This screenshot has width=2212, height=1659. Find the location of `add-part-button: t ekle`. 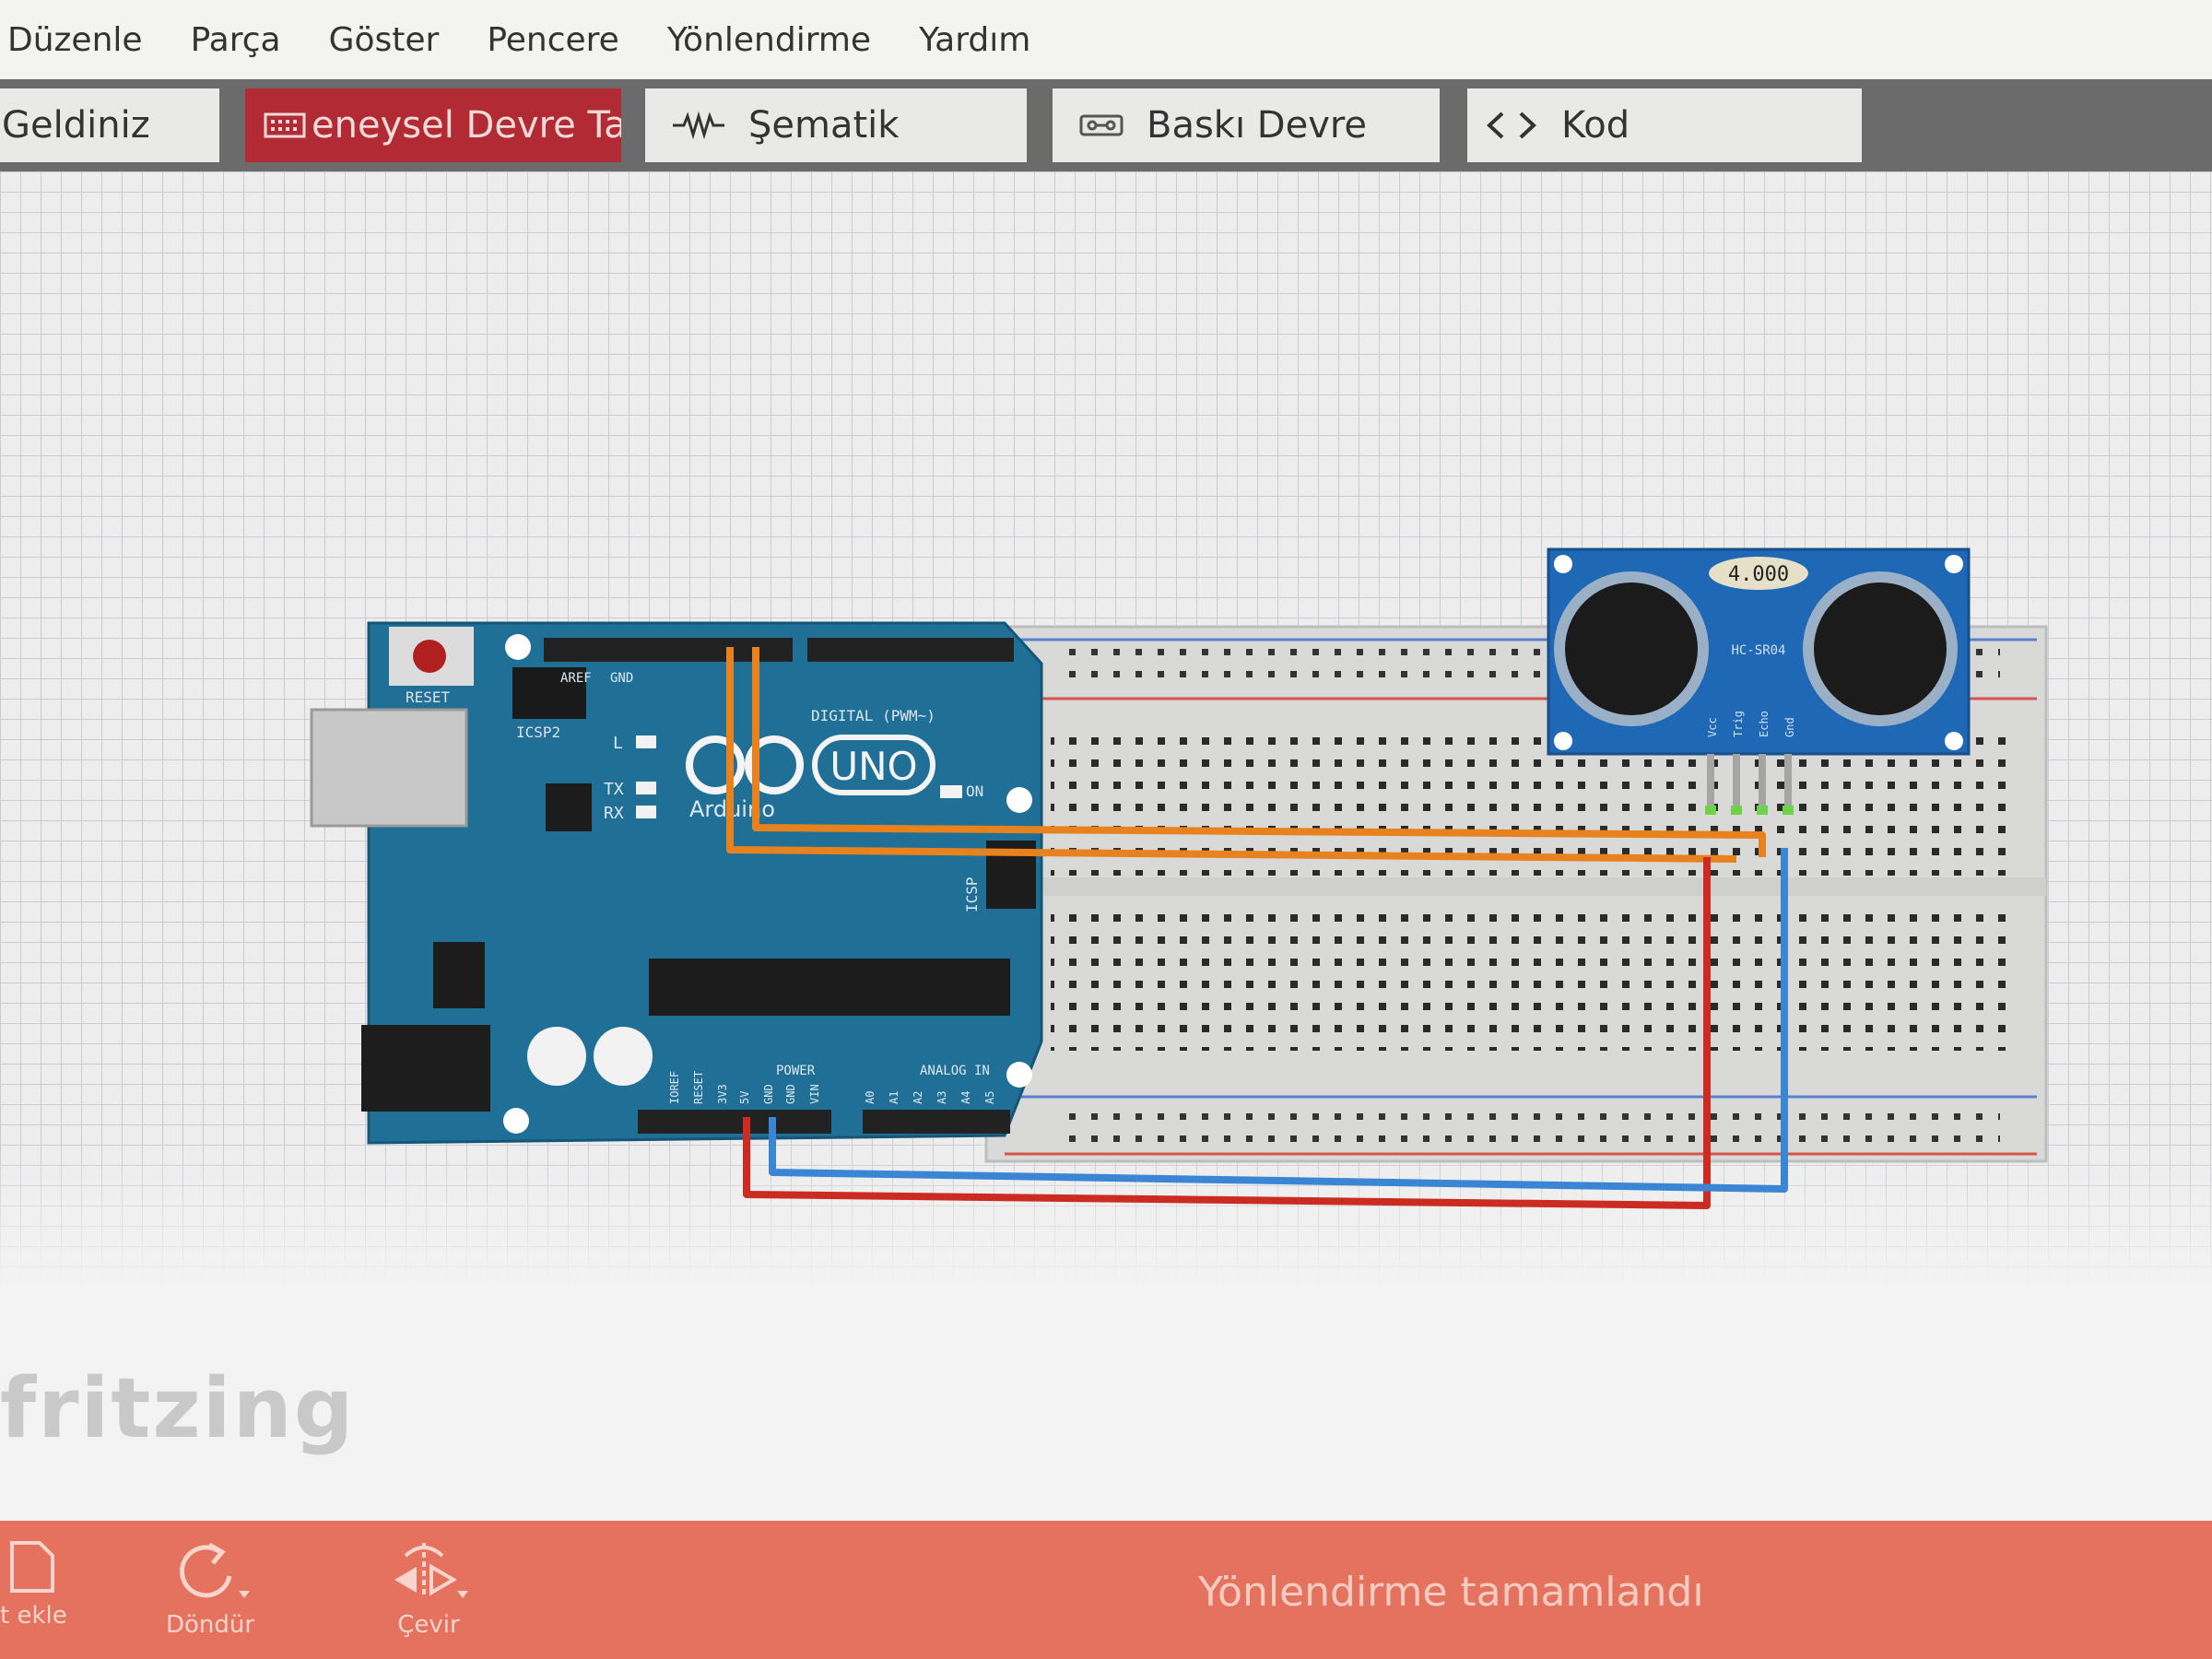

add-part-button: t ekle is located at coordinates (33, 1584).